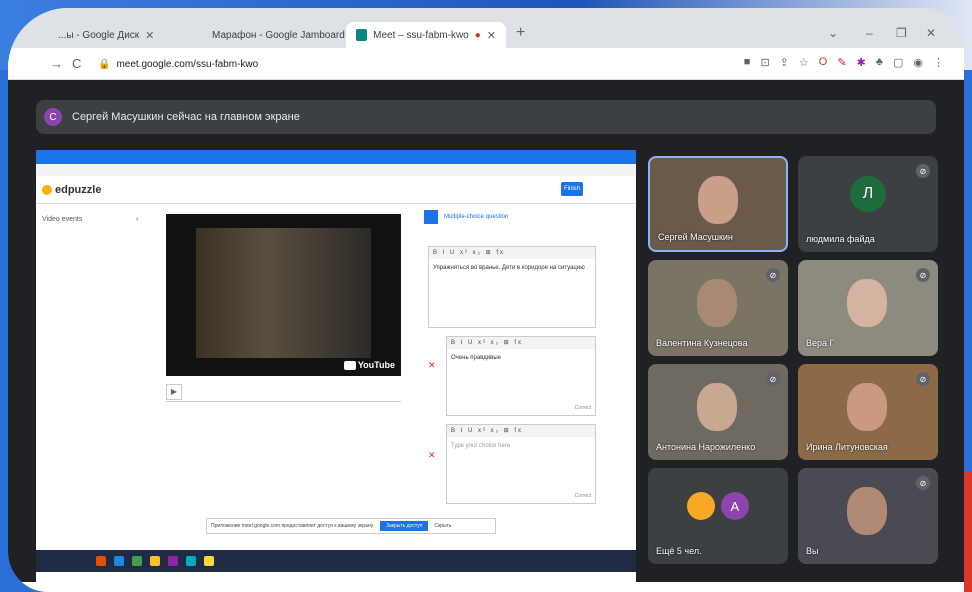 This screenshot has width=972, height=592. What do you see at coordinates (861, 62) in the screenshot?
I see `extension-icon: ✱` at bounding box center [861, 62].